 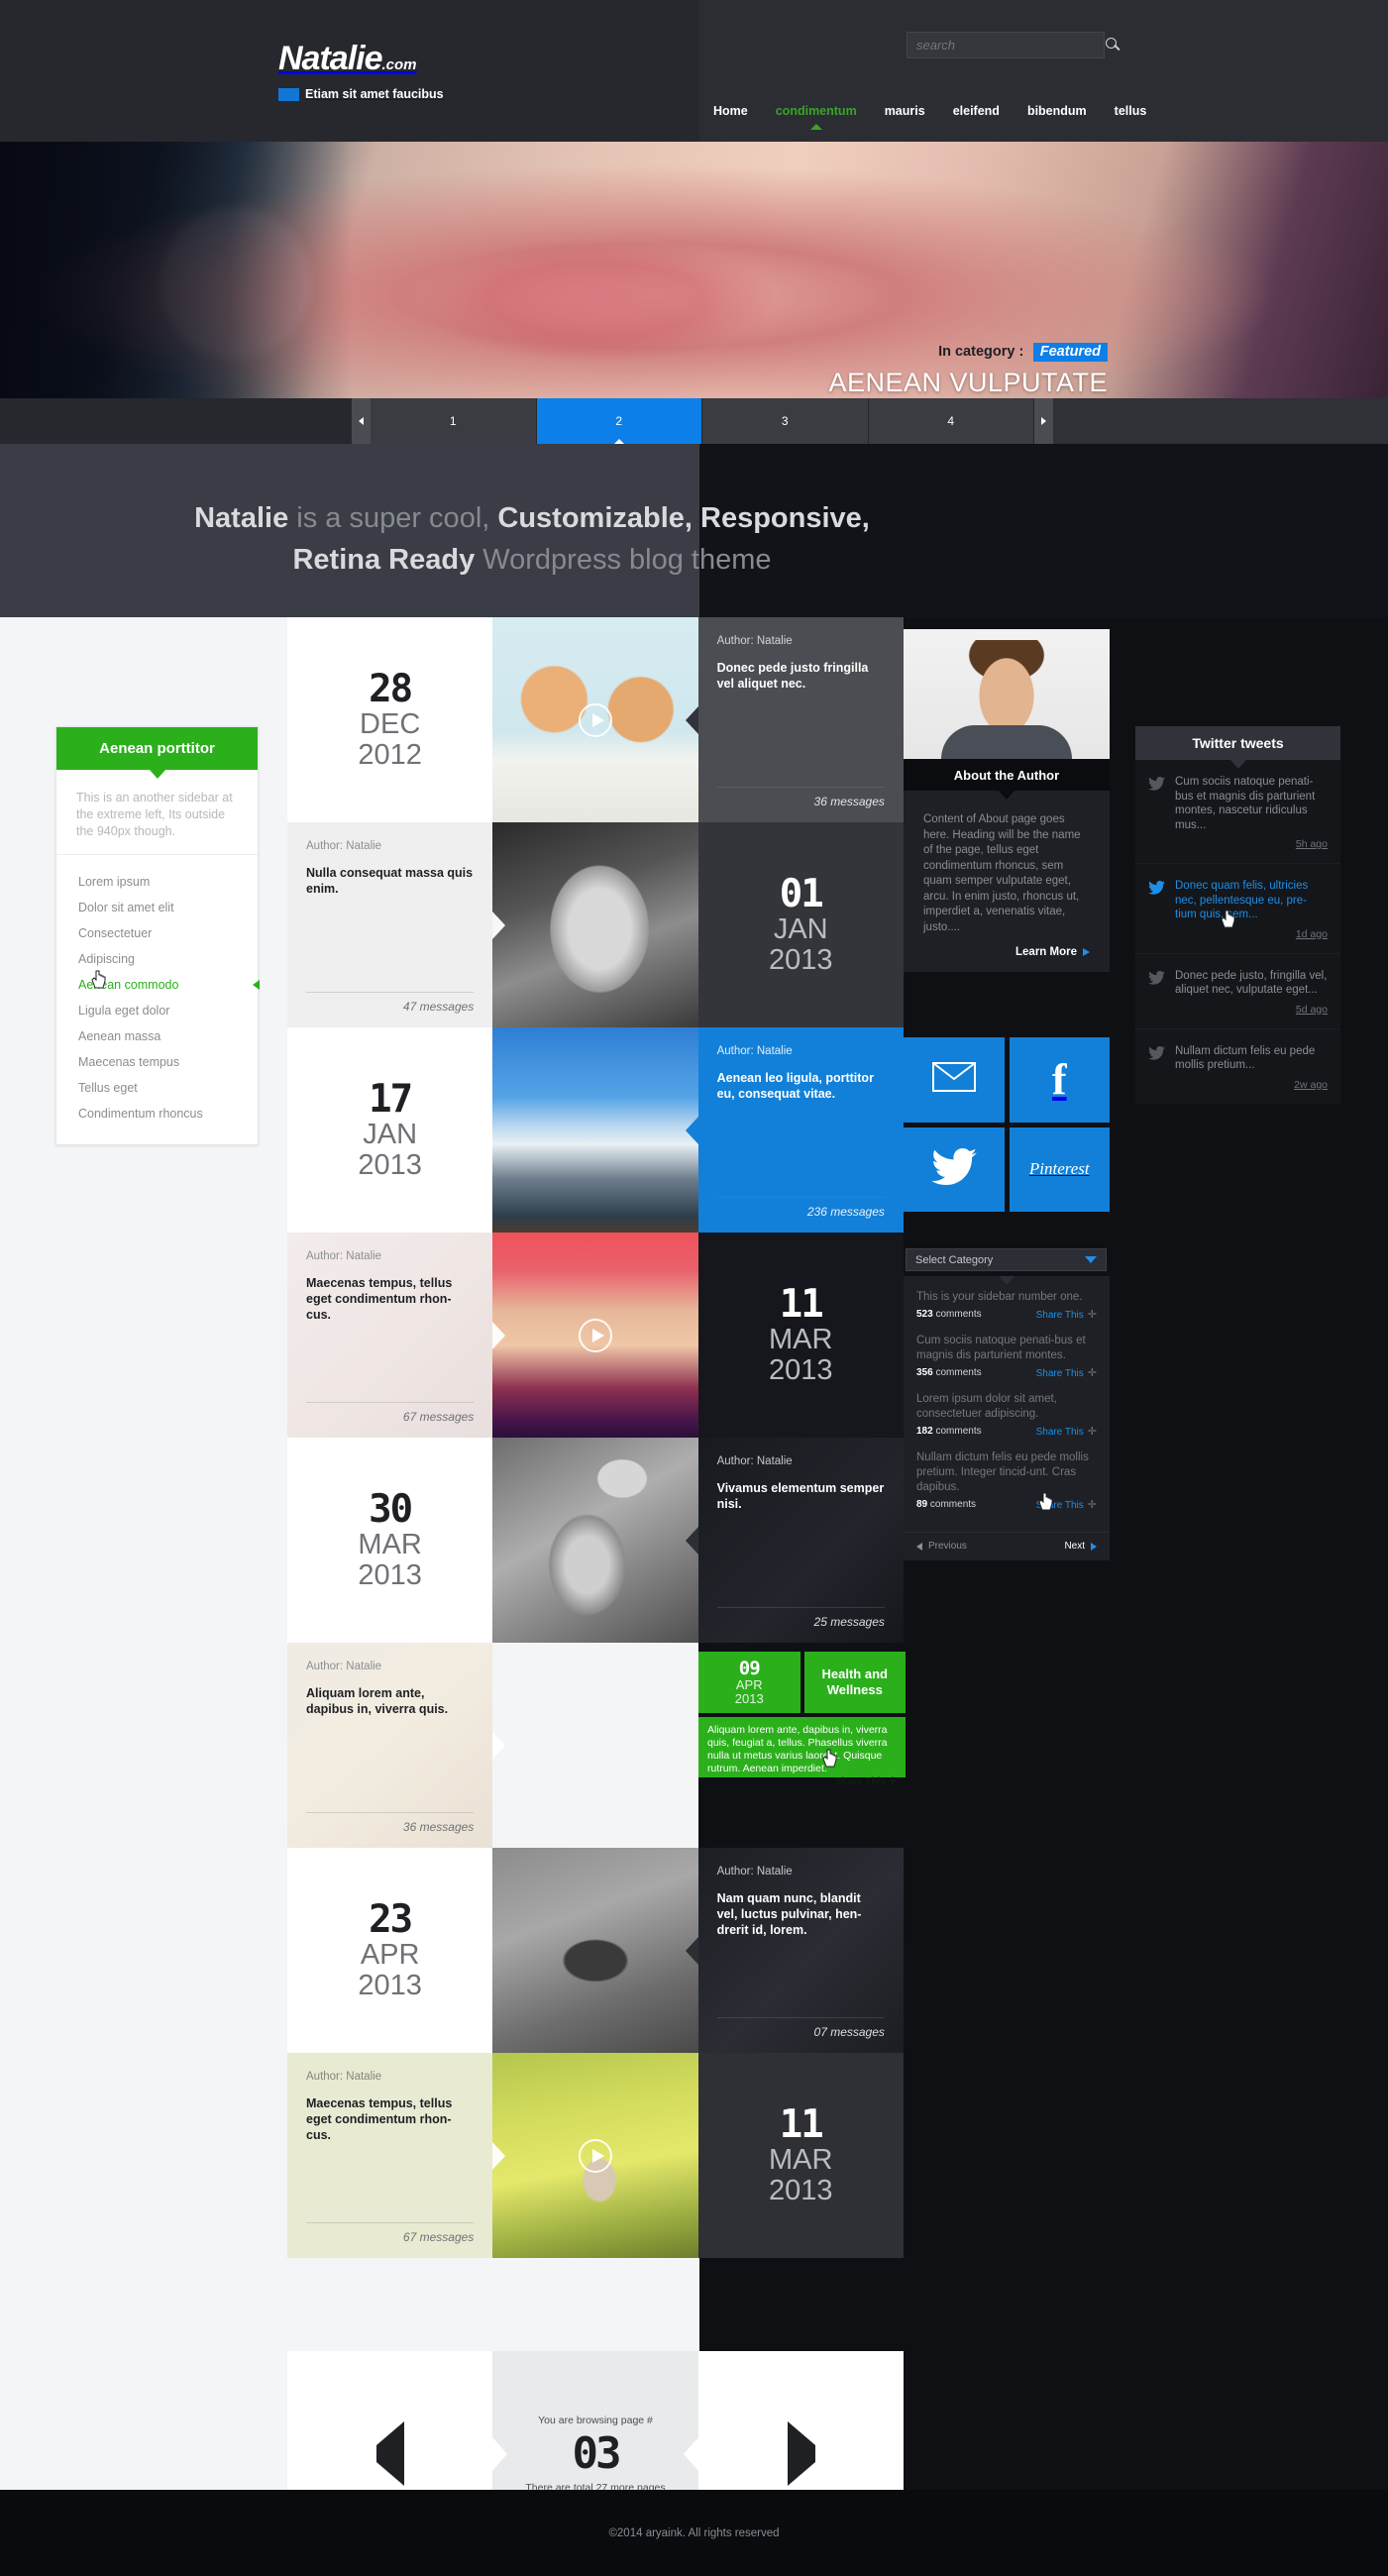 I want to click on pager-page-2: 2, so click(x=619, y=421).